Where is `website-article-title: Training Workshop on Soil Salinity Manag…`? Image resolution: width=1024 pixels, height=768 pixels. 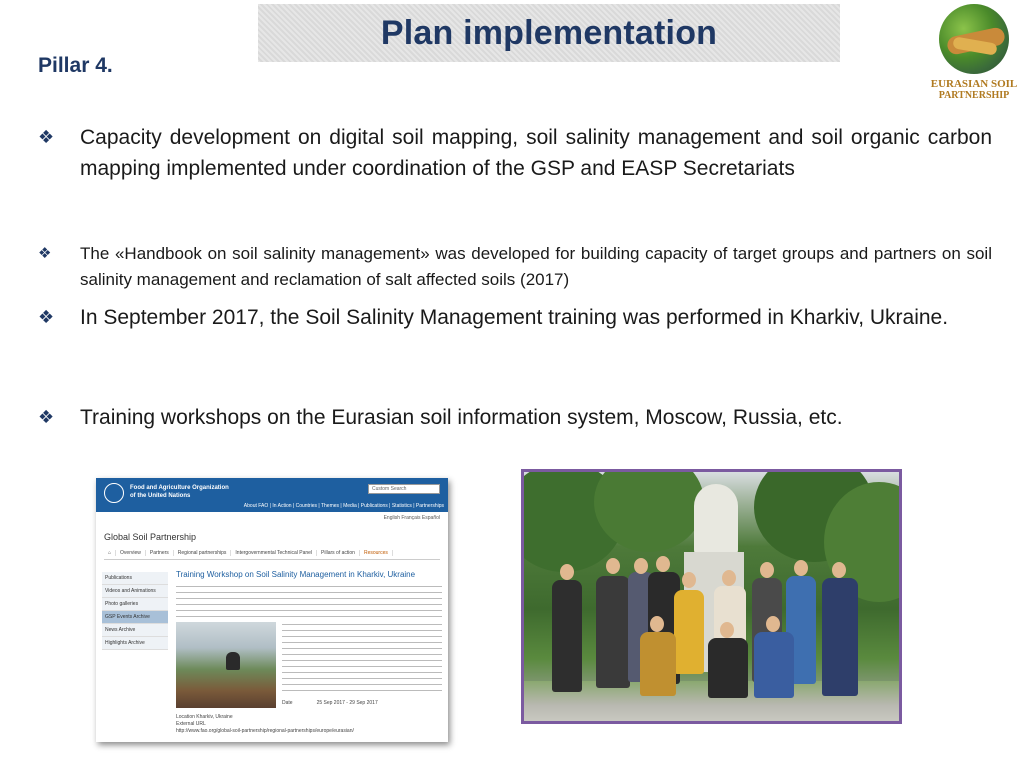
website-article-title: Training Workshop on Soil Salinity Manag… is located at coordinates (296, 574).